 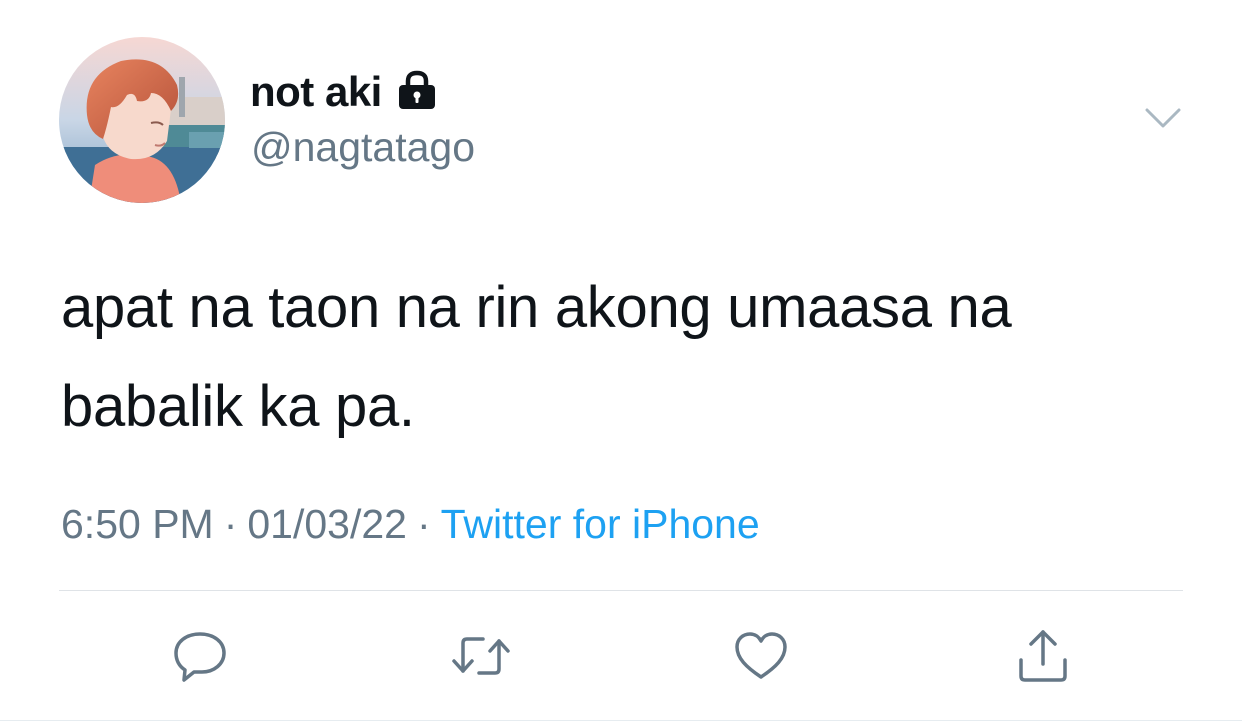 I want to click on author-row: not aki, so click(x=345, y=92).